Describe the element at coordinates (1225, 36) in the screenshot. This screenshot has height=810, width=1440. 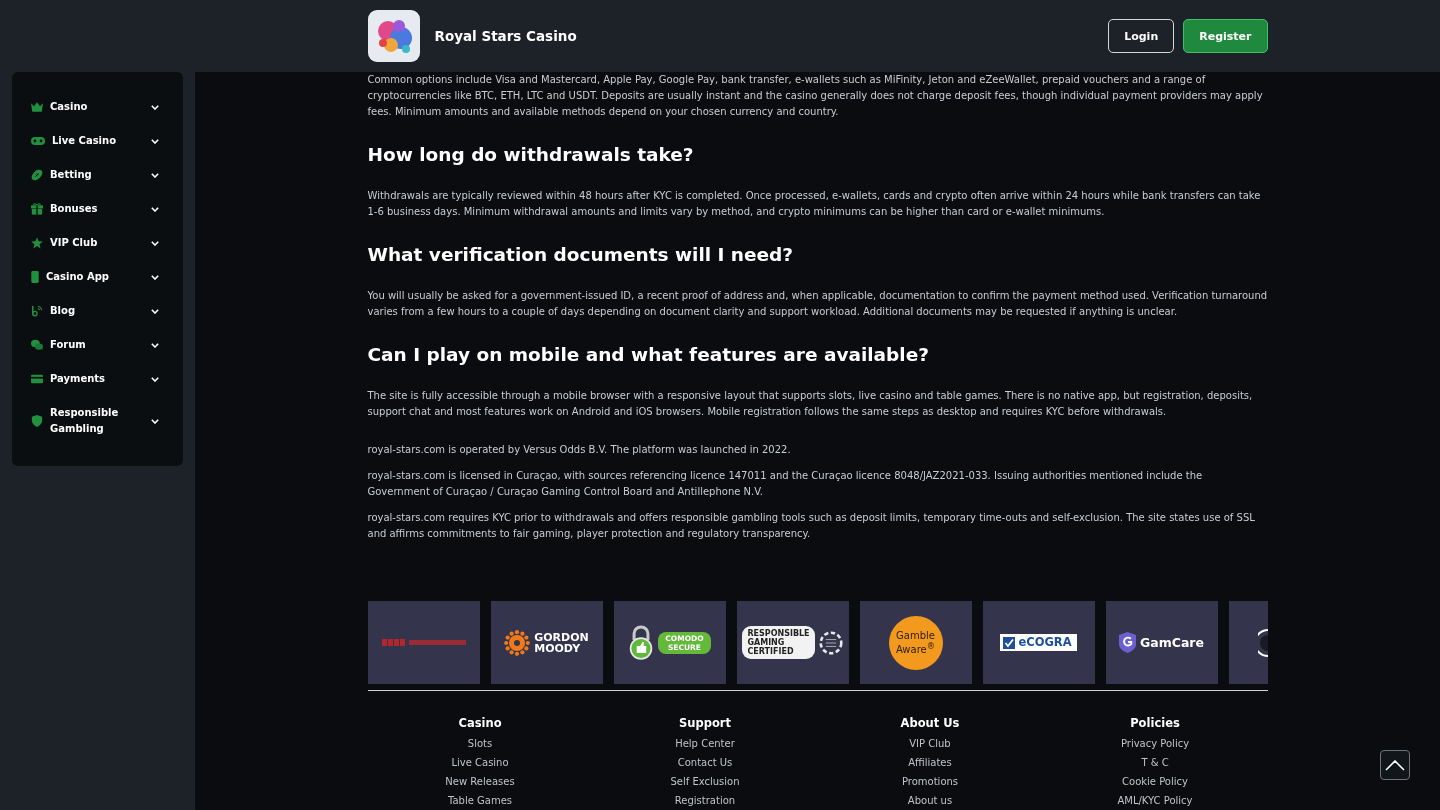
I see `register-button: Register` at that location.